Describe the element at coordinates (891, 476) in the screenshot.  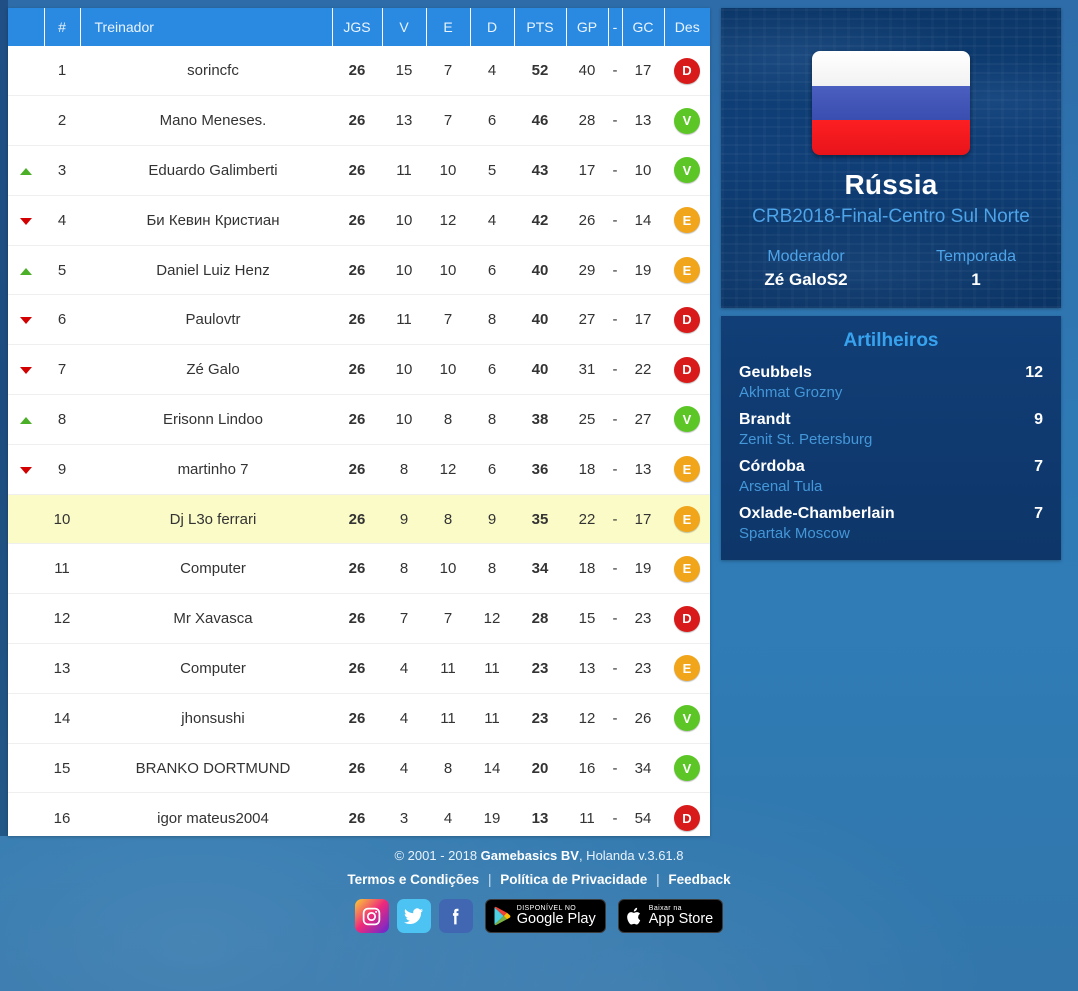
I see `scorer-item: Córdoba 7 Arsenal Tula` at that location.